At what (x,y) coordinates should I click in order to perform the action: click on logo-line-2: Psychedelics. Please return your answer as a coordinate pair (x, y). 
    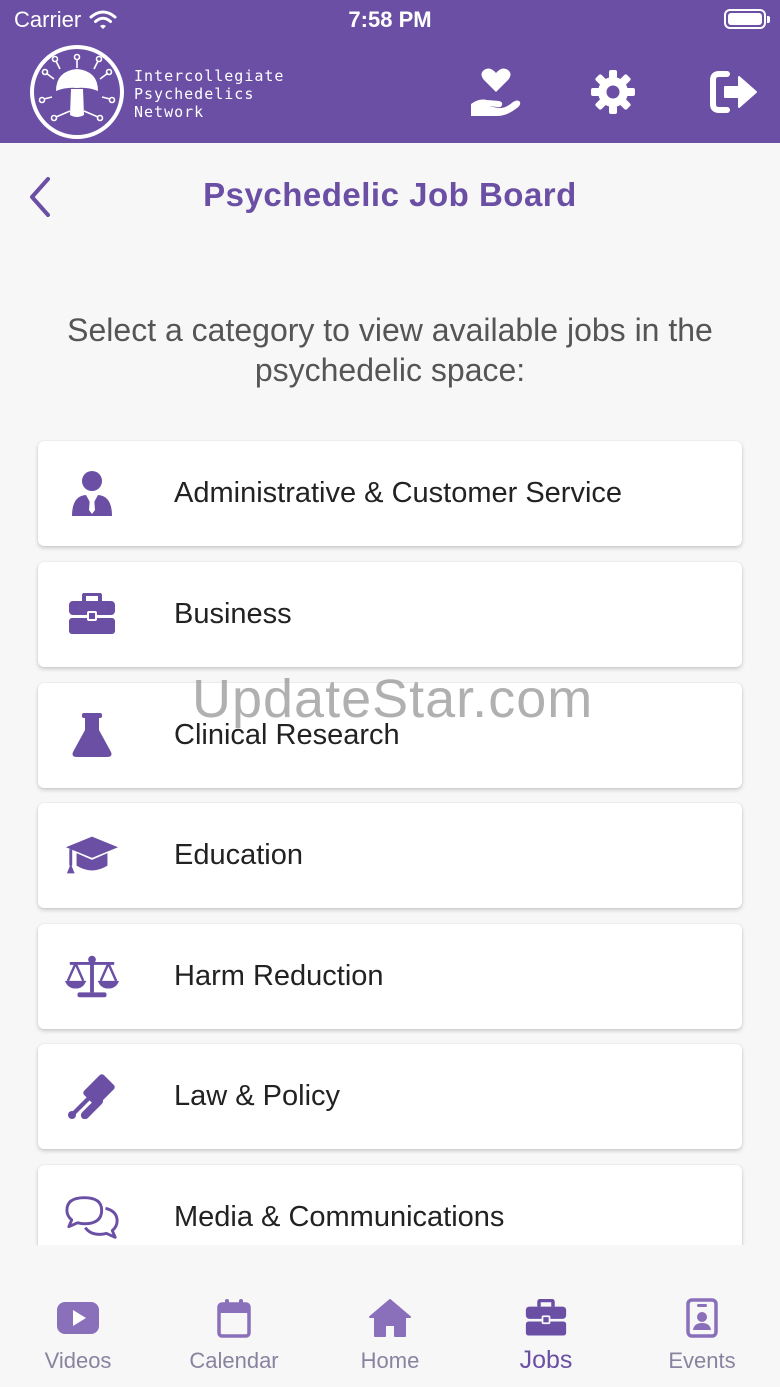
    Looking at the image, I should click on (194, 94).